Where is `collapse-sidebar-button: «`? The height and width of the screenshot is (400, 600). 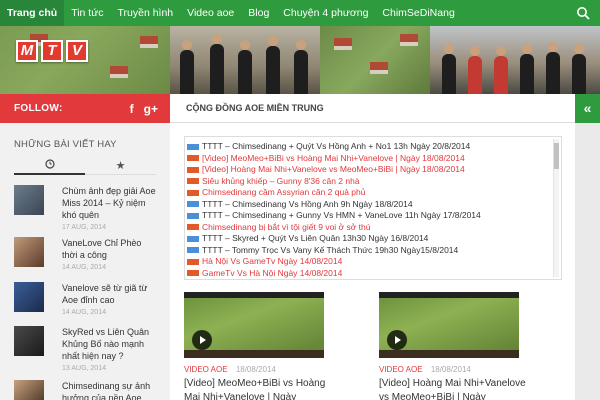 collapse-sidebar-button: « is located at coordinates (587, 108).